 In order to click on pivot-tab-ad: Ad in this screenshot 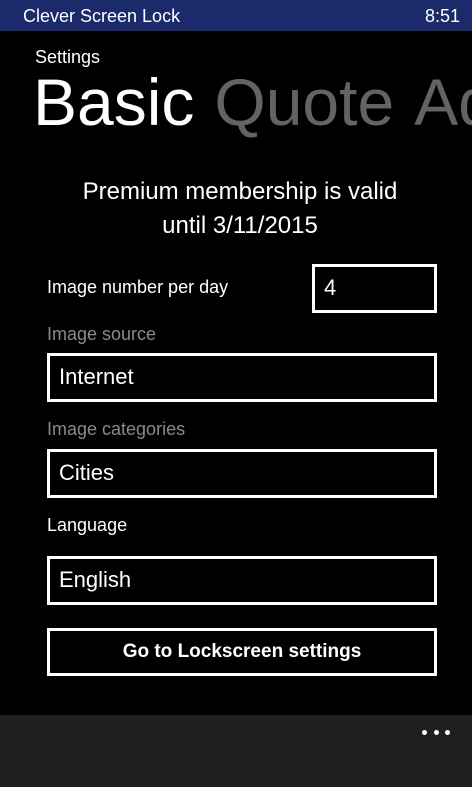, I will do `click(443, 102)`.